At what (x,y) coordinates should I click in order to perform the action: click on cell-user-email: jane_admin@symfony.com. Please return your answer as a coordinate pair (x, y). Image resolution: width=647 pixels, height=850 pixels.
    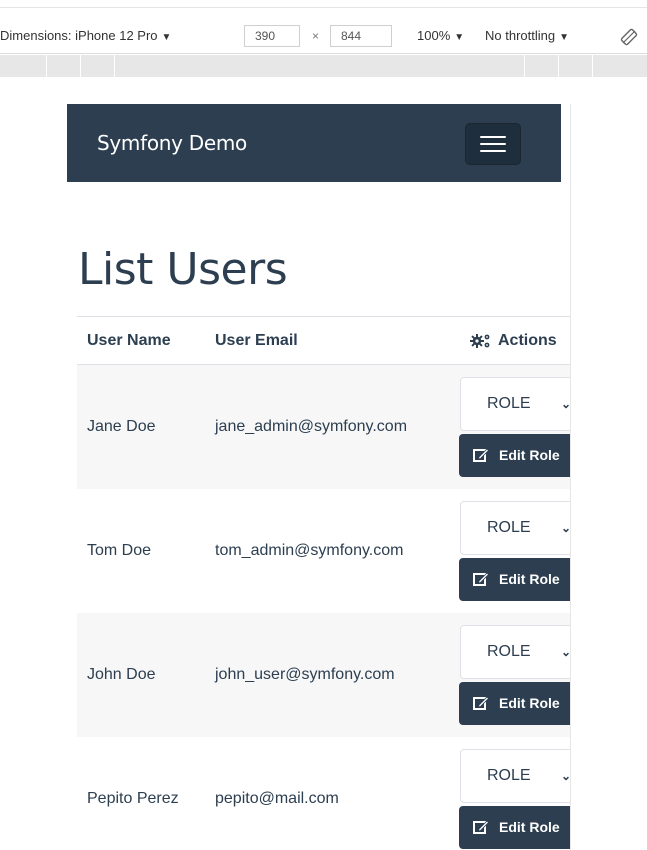
    Looking at the image, I should click on (311, 426).